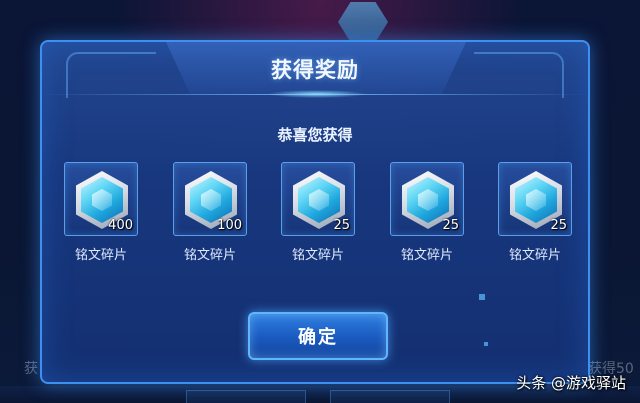  What do you see at coordinates (120, 225) in the screenshot?
I see `reward-quantity: 400` at bounding box center [120, 225].